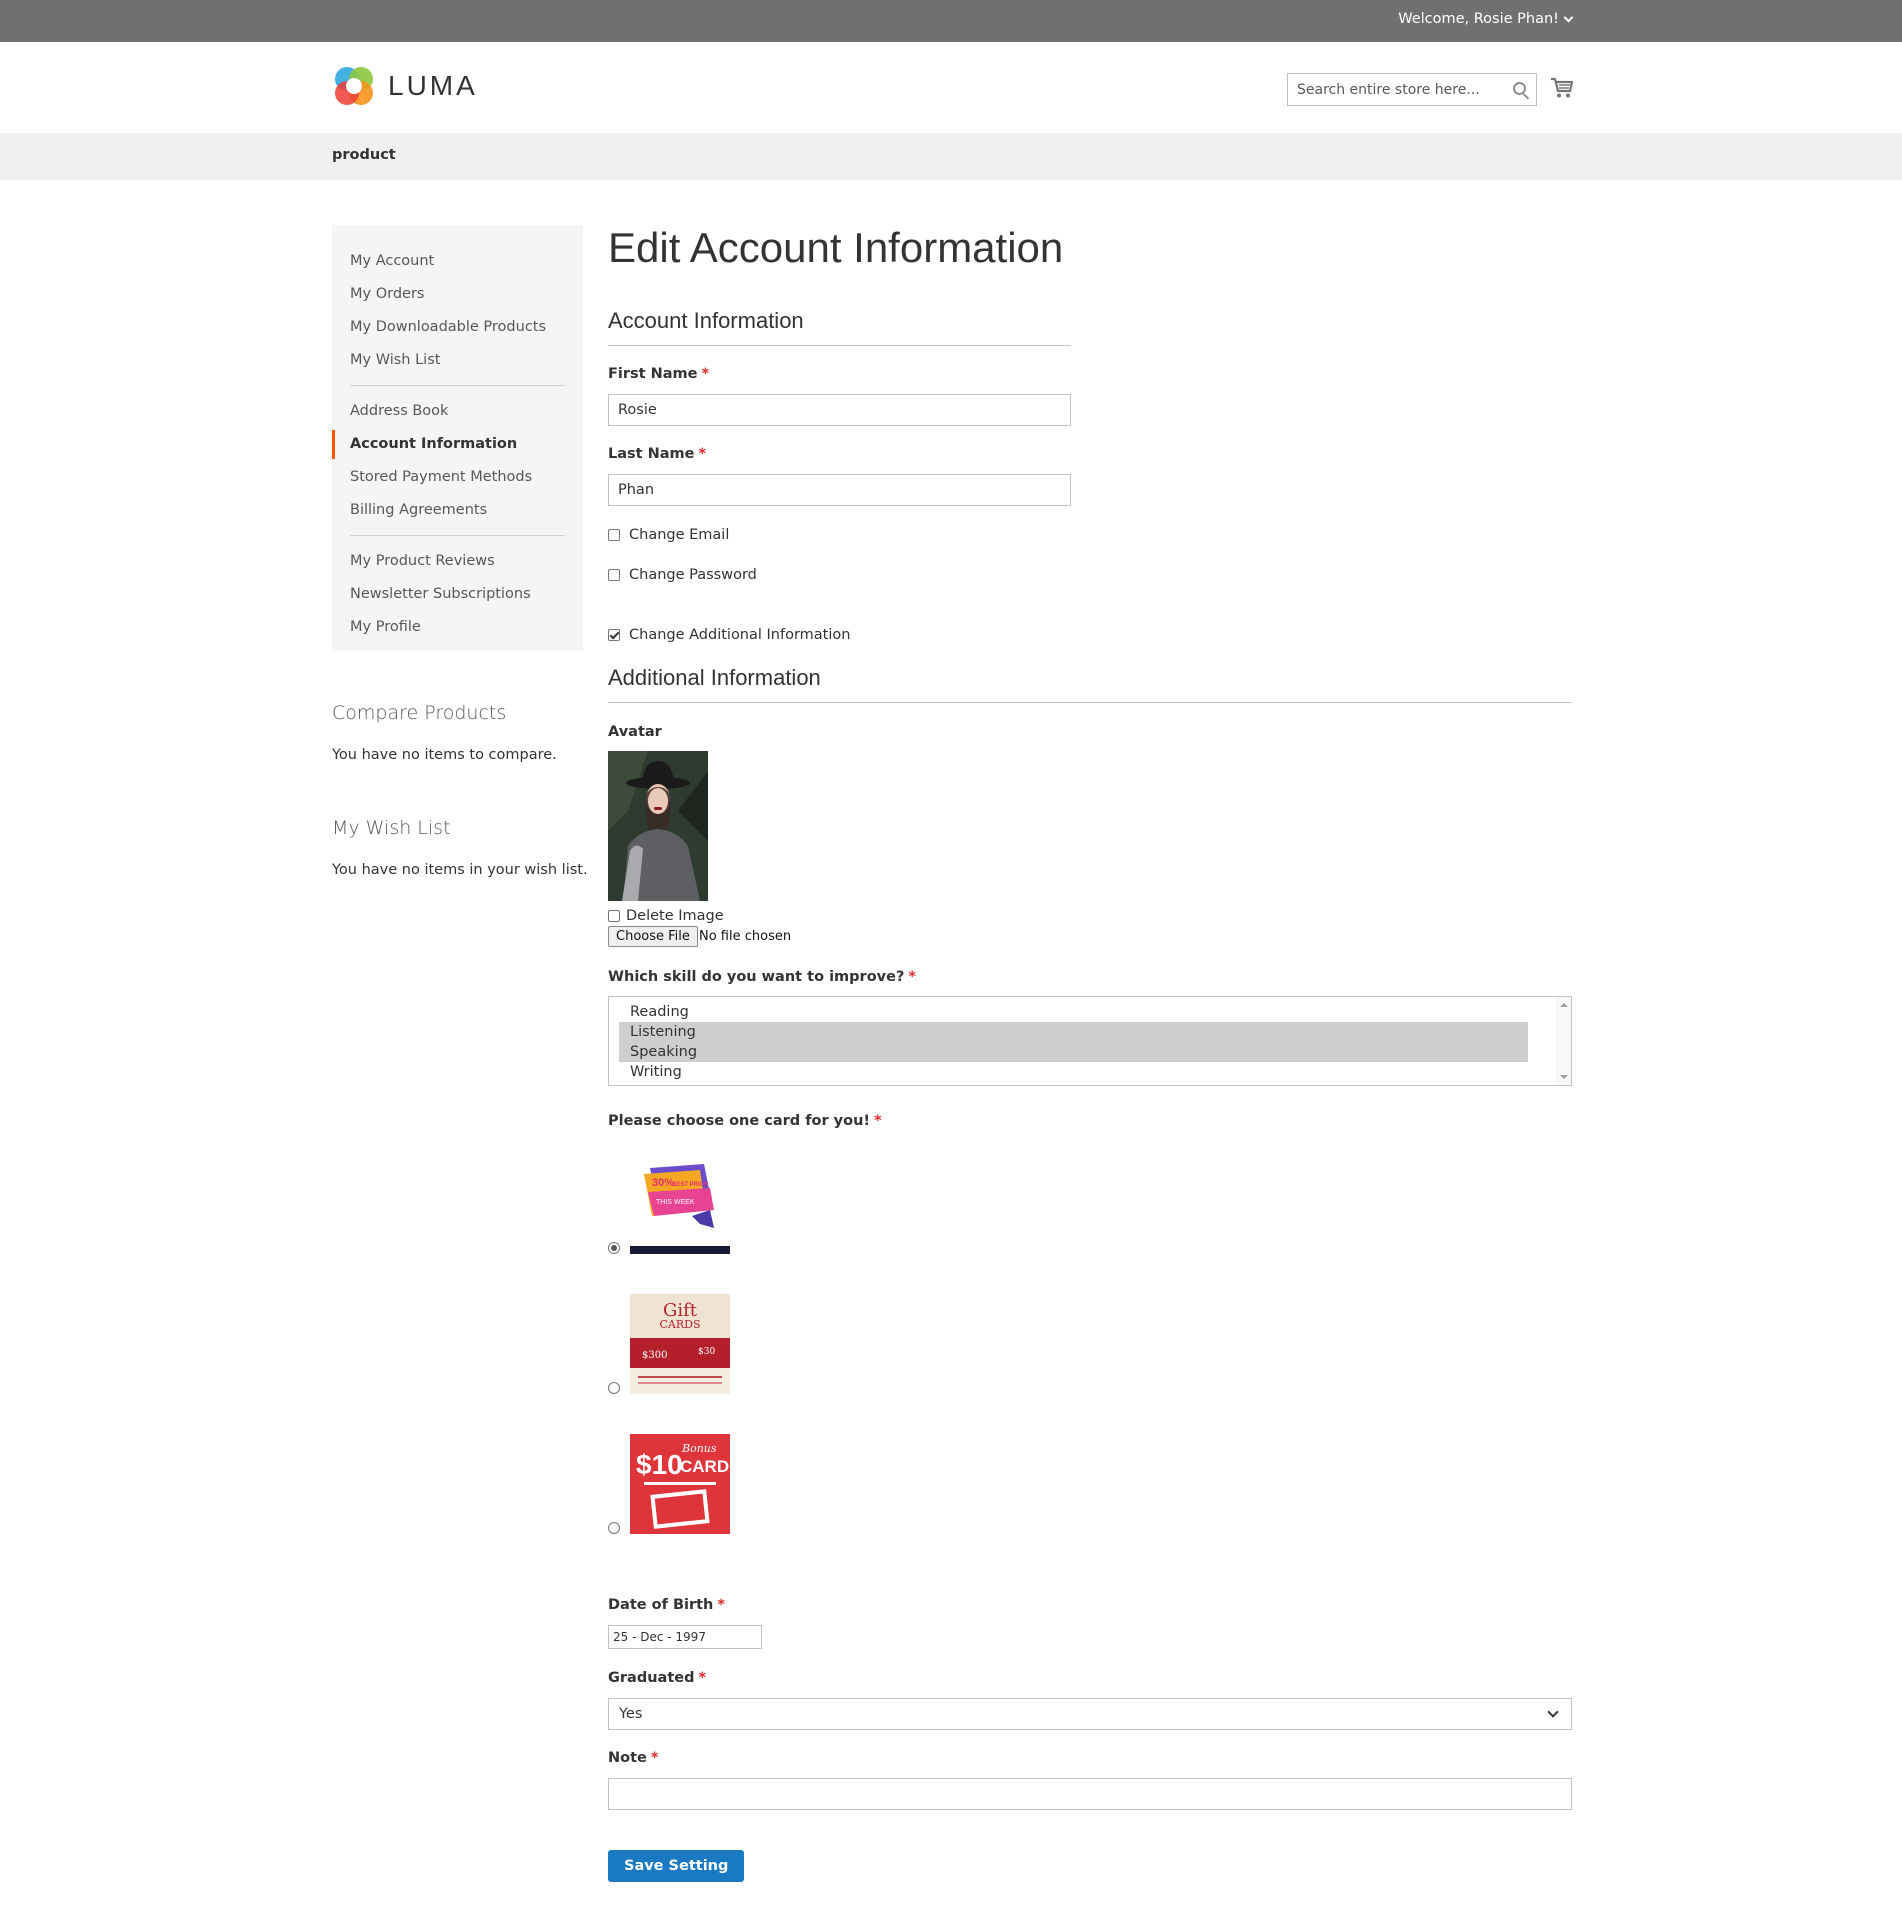  What do you see at coordinates (839, 410) in the screenshot?
I see `first-name-input` at bounding box center [839, 410].